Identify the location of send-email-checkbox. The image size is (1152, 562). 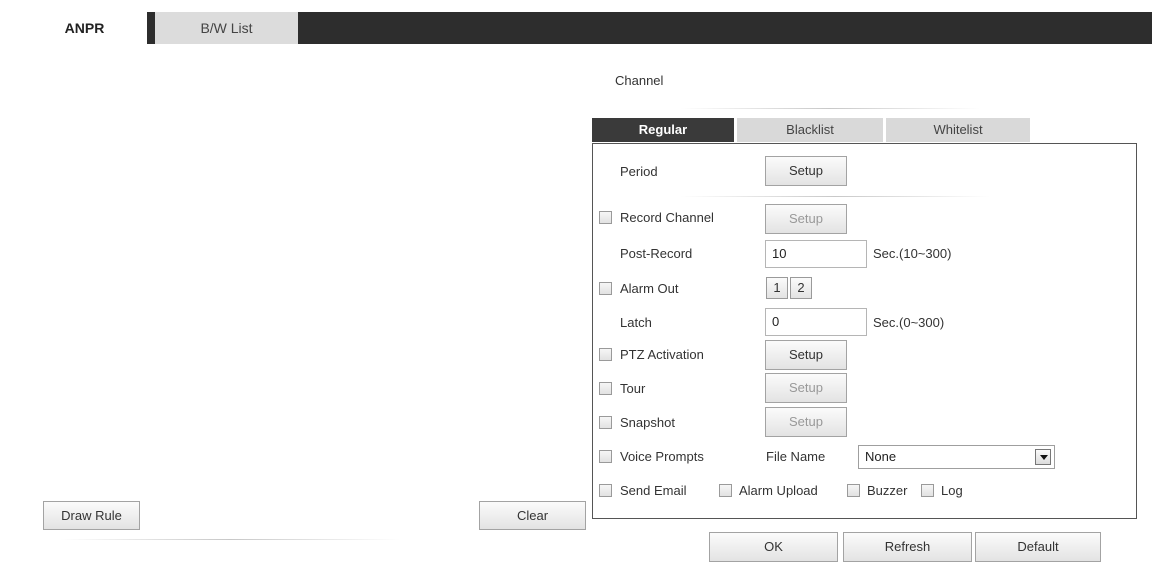
(605, 490).